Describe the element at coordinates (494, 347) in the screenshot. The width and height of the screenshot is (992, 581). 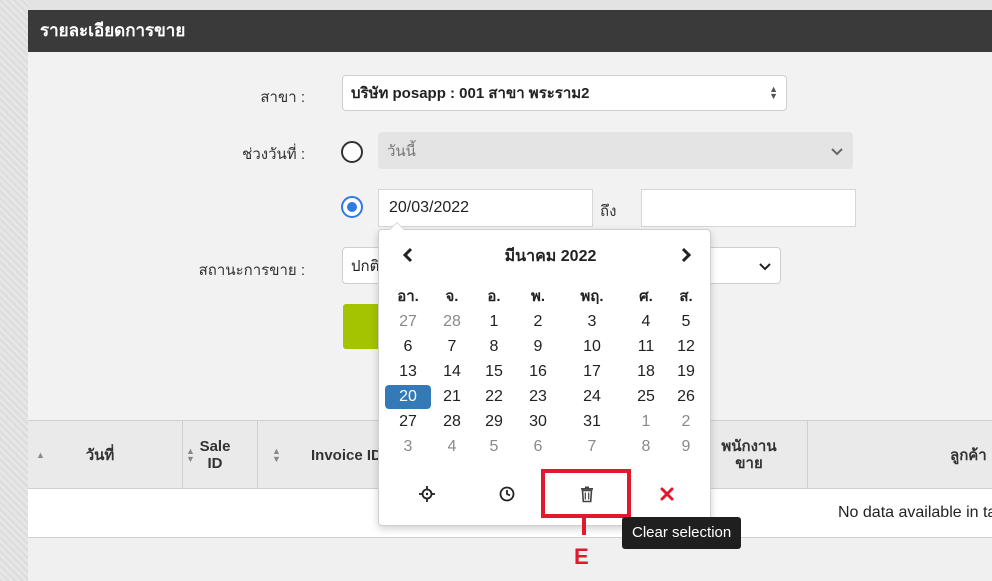
I see `calendar-day: 8` at that location.